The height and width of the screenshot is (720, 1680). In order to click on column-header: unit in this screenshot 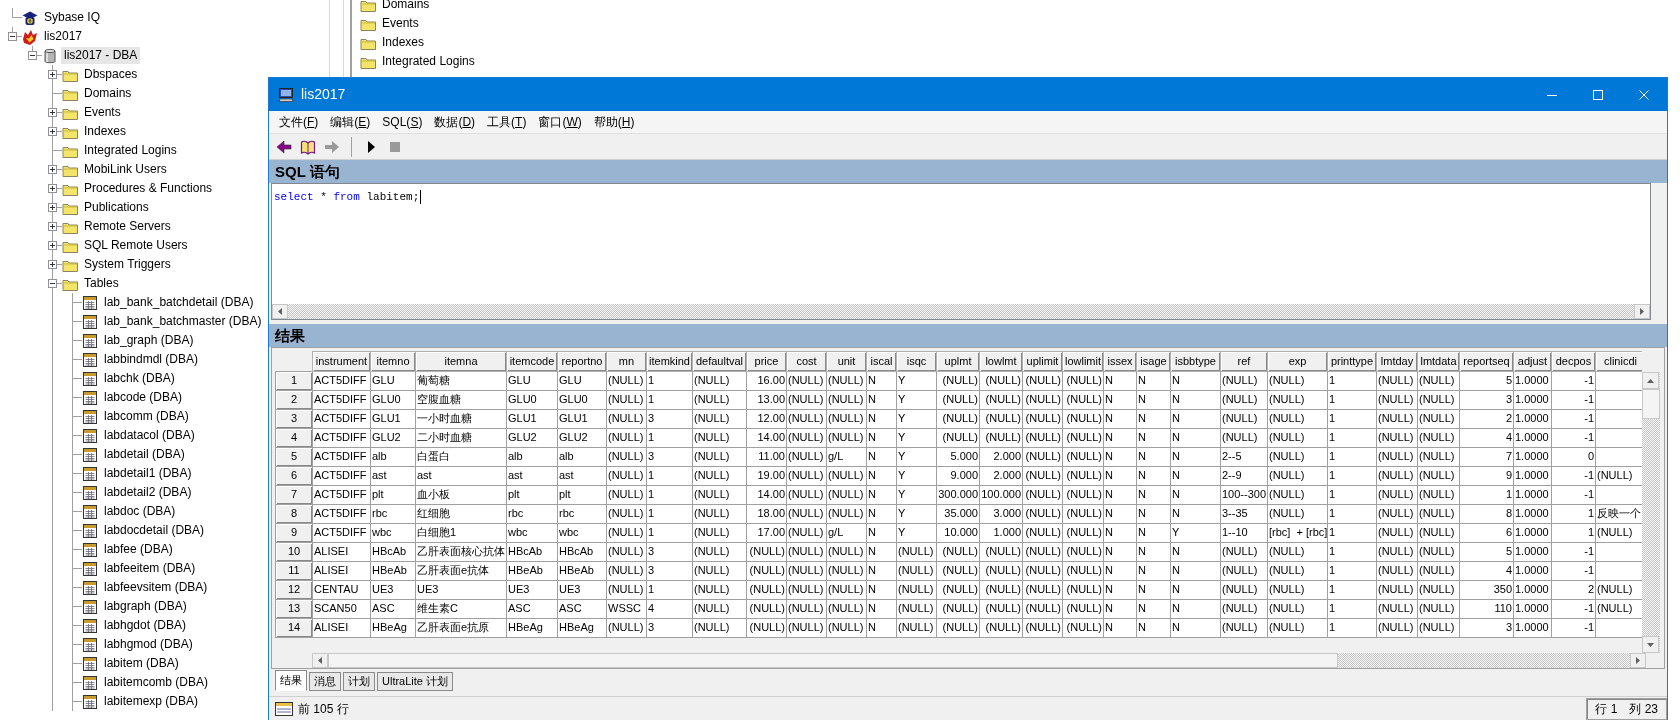, I will do `click(846, 361)`.